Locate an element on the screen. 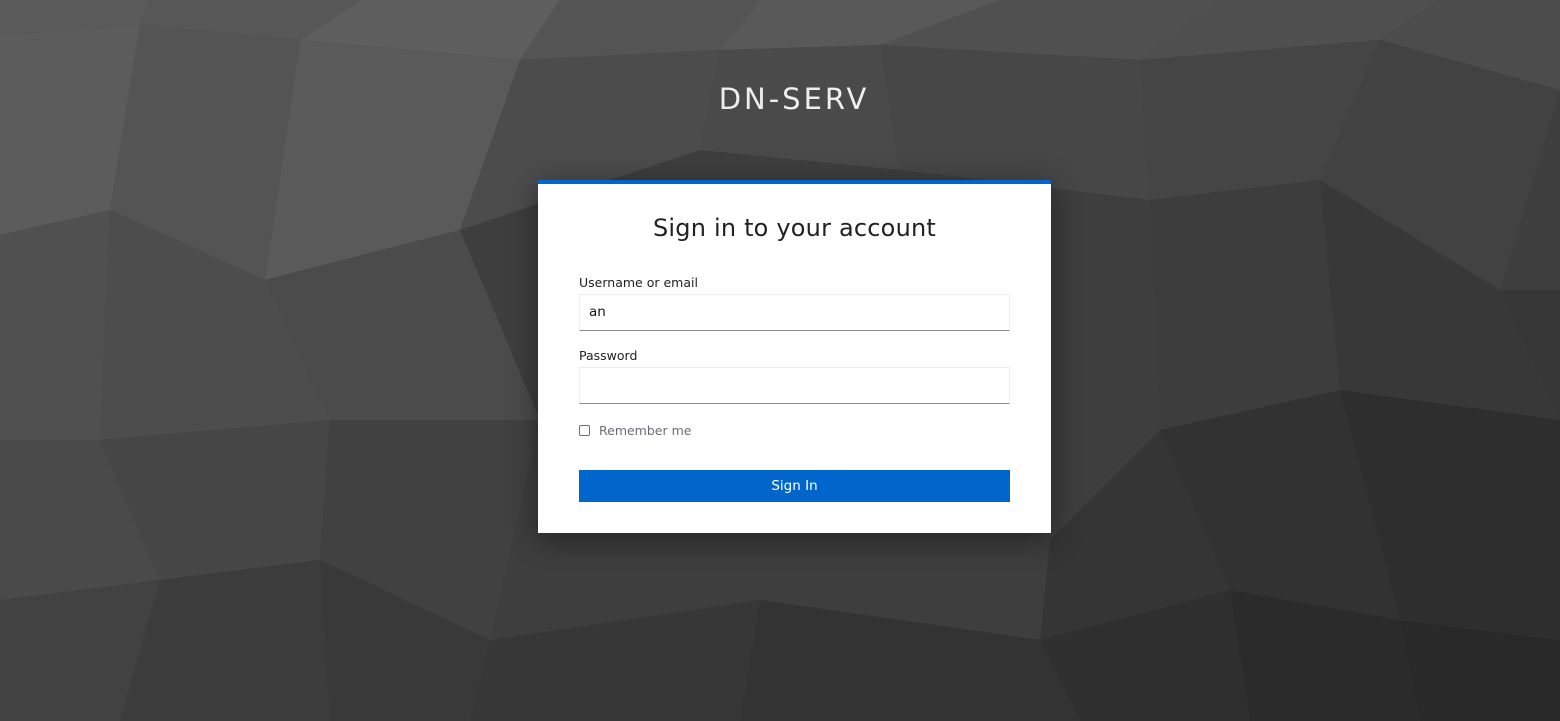  remember-me-checkbox is located at coordinates (584, 430).